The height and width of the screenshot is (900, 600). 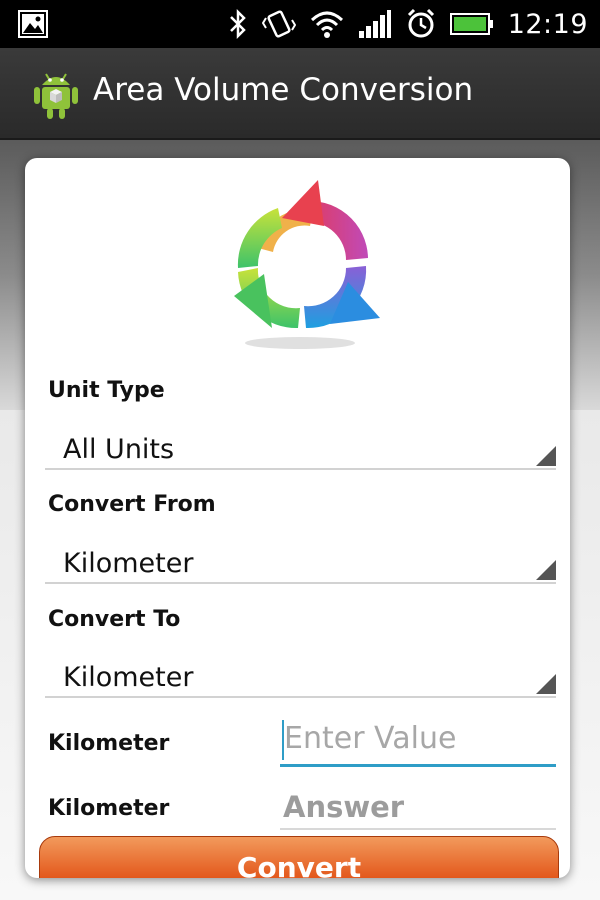 I want to click on text-cursor, so click(x=283, y=740).